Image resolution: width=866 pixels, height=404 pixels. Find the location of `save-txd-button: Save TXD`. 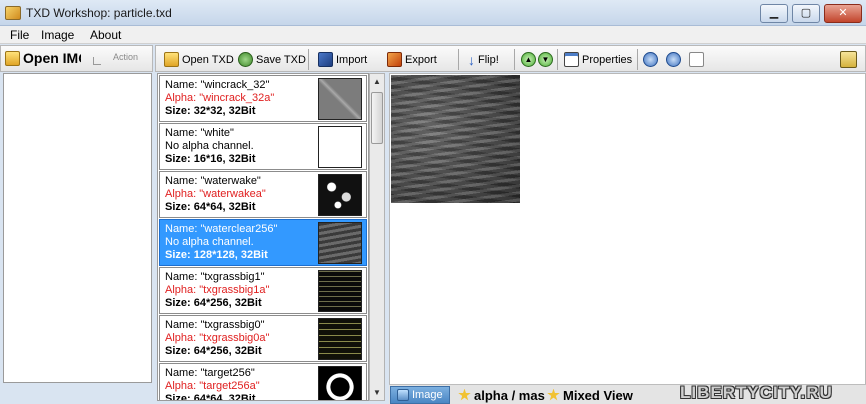

save-txd-button: Save TXD is located at coordinates (272, 59).